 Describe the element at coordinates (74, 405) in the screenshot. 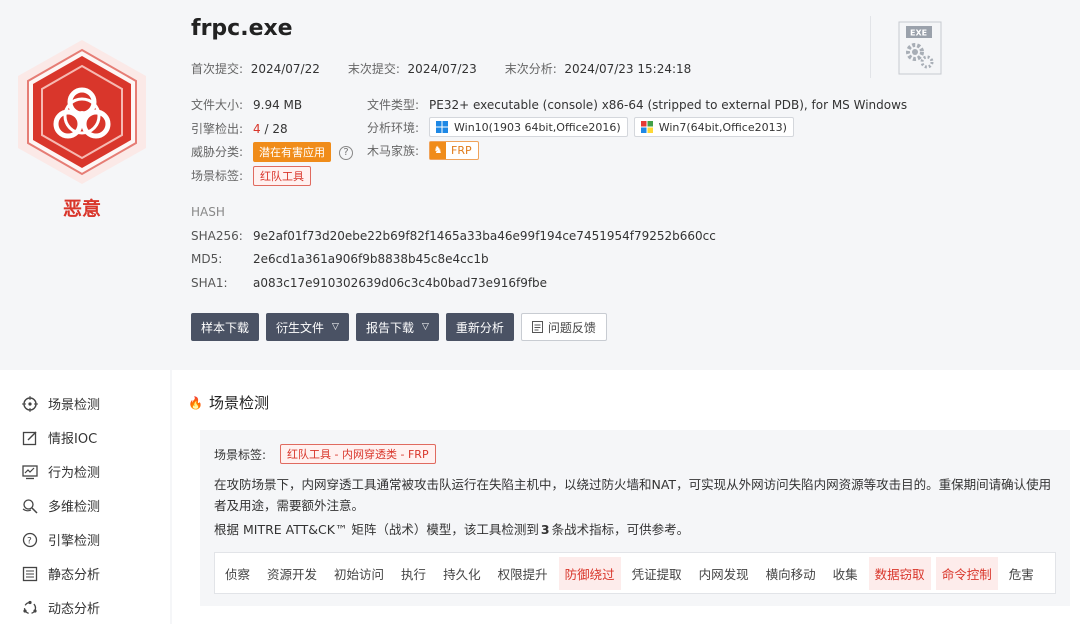

I see `sidebar-item-label: 场景检测` at that location.